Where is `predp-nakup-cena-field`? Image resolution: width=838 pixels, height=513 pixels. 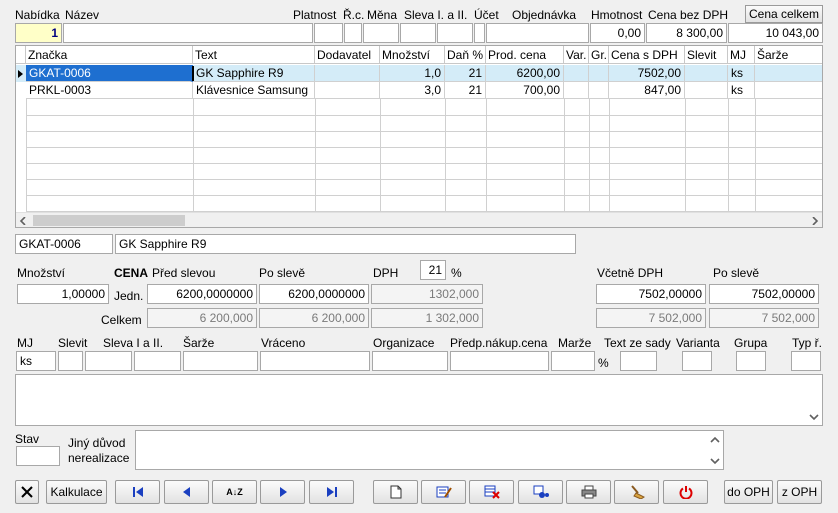
predp-nakup-cena-field is located at coordinates (499, 361).